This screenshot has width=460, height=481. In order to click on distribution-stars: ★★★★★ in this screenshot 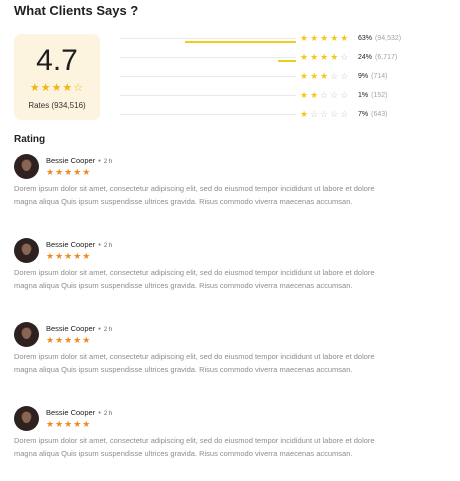, I will do `click(325, 38)`.